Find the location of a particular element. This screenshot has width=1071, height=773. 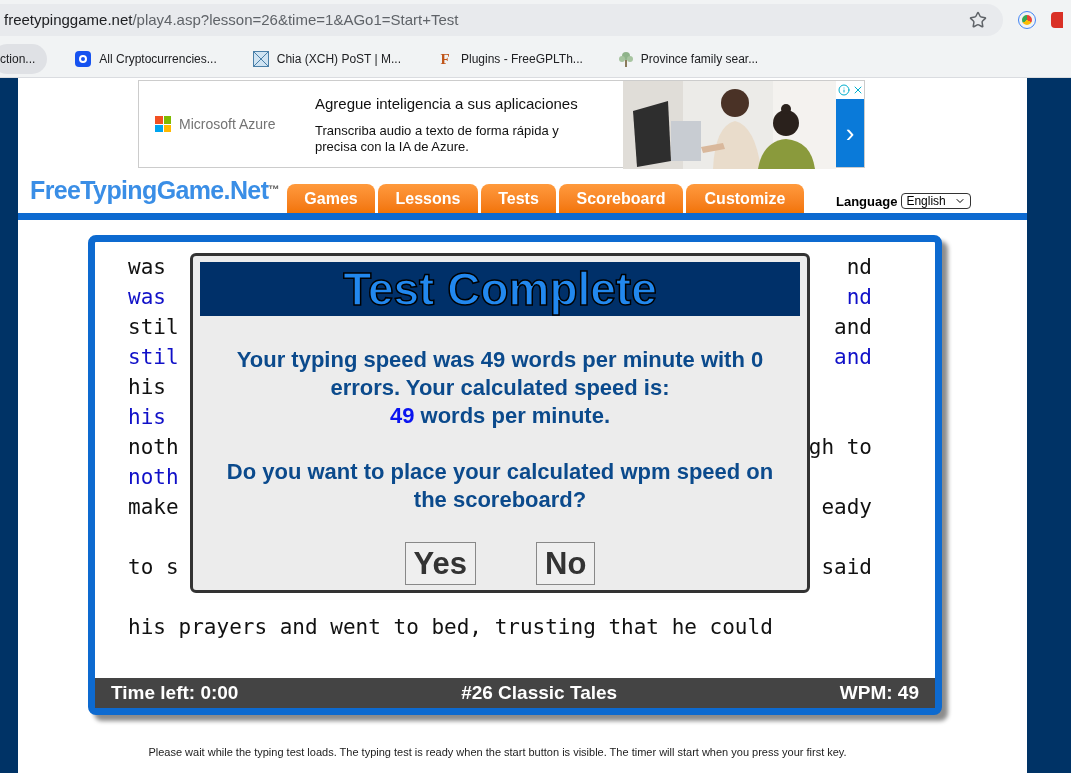

no-button: No is located at coordinates (566, 563).